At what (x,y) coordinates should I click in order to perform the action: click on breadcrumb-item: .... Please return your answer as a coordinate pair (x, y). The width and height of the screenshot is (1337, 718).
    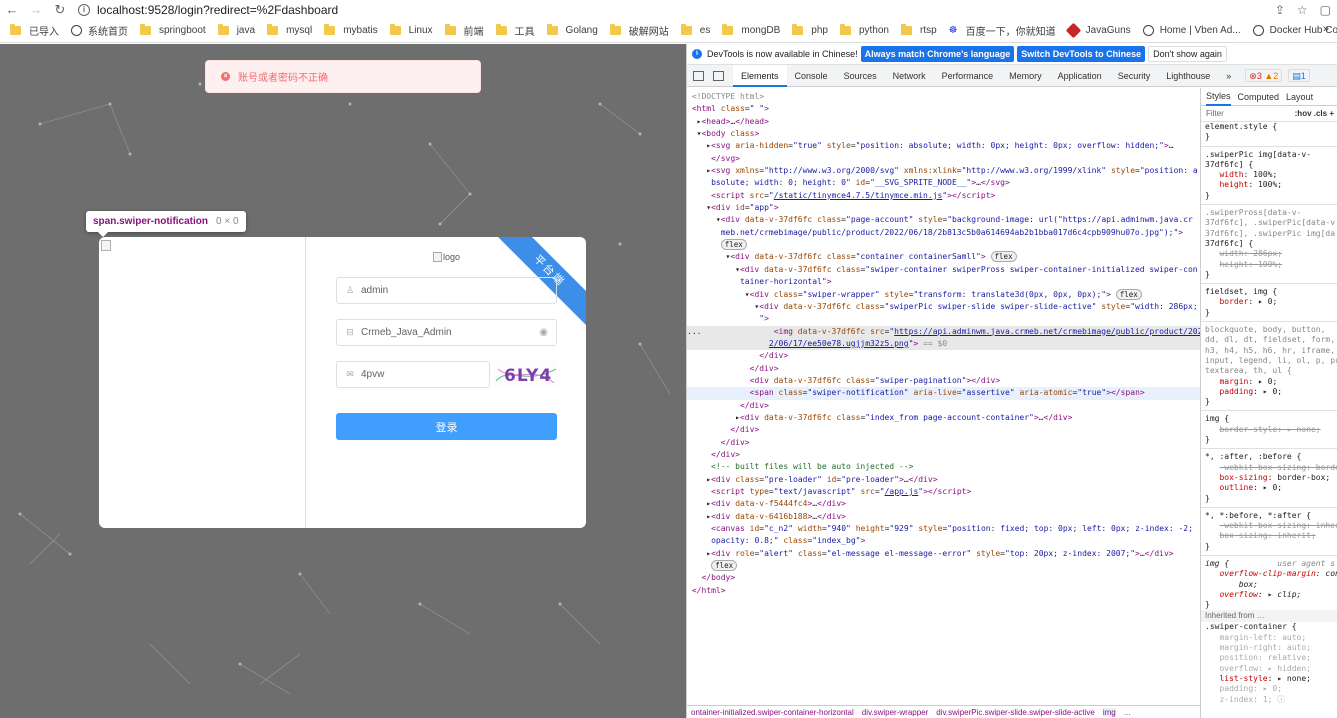
    Looking at the image, I should click on (1127, 712).